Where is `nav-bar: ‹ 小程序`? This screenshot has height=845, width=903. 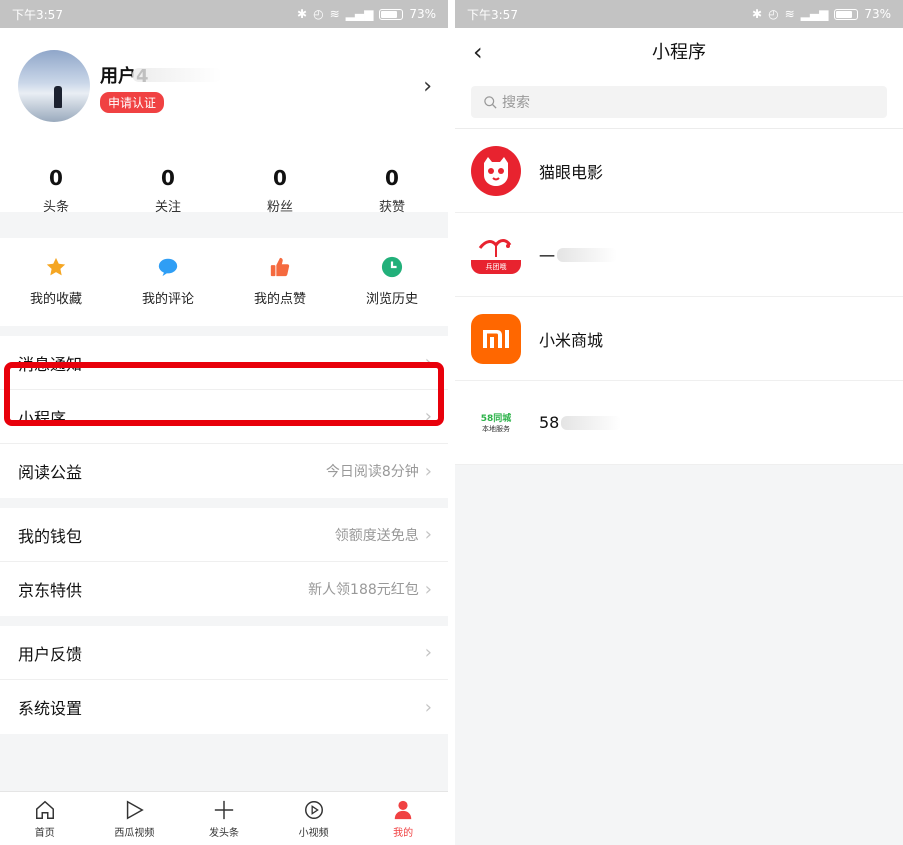 nav-bar: ‹ 小程序 is located at coordinates (679, 53).